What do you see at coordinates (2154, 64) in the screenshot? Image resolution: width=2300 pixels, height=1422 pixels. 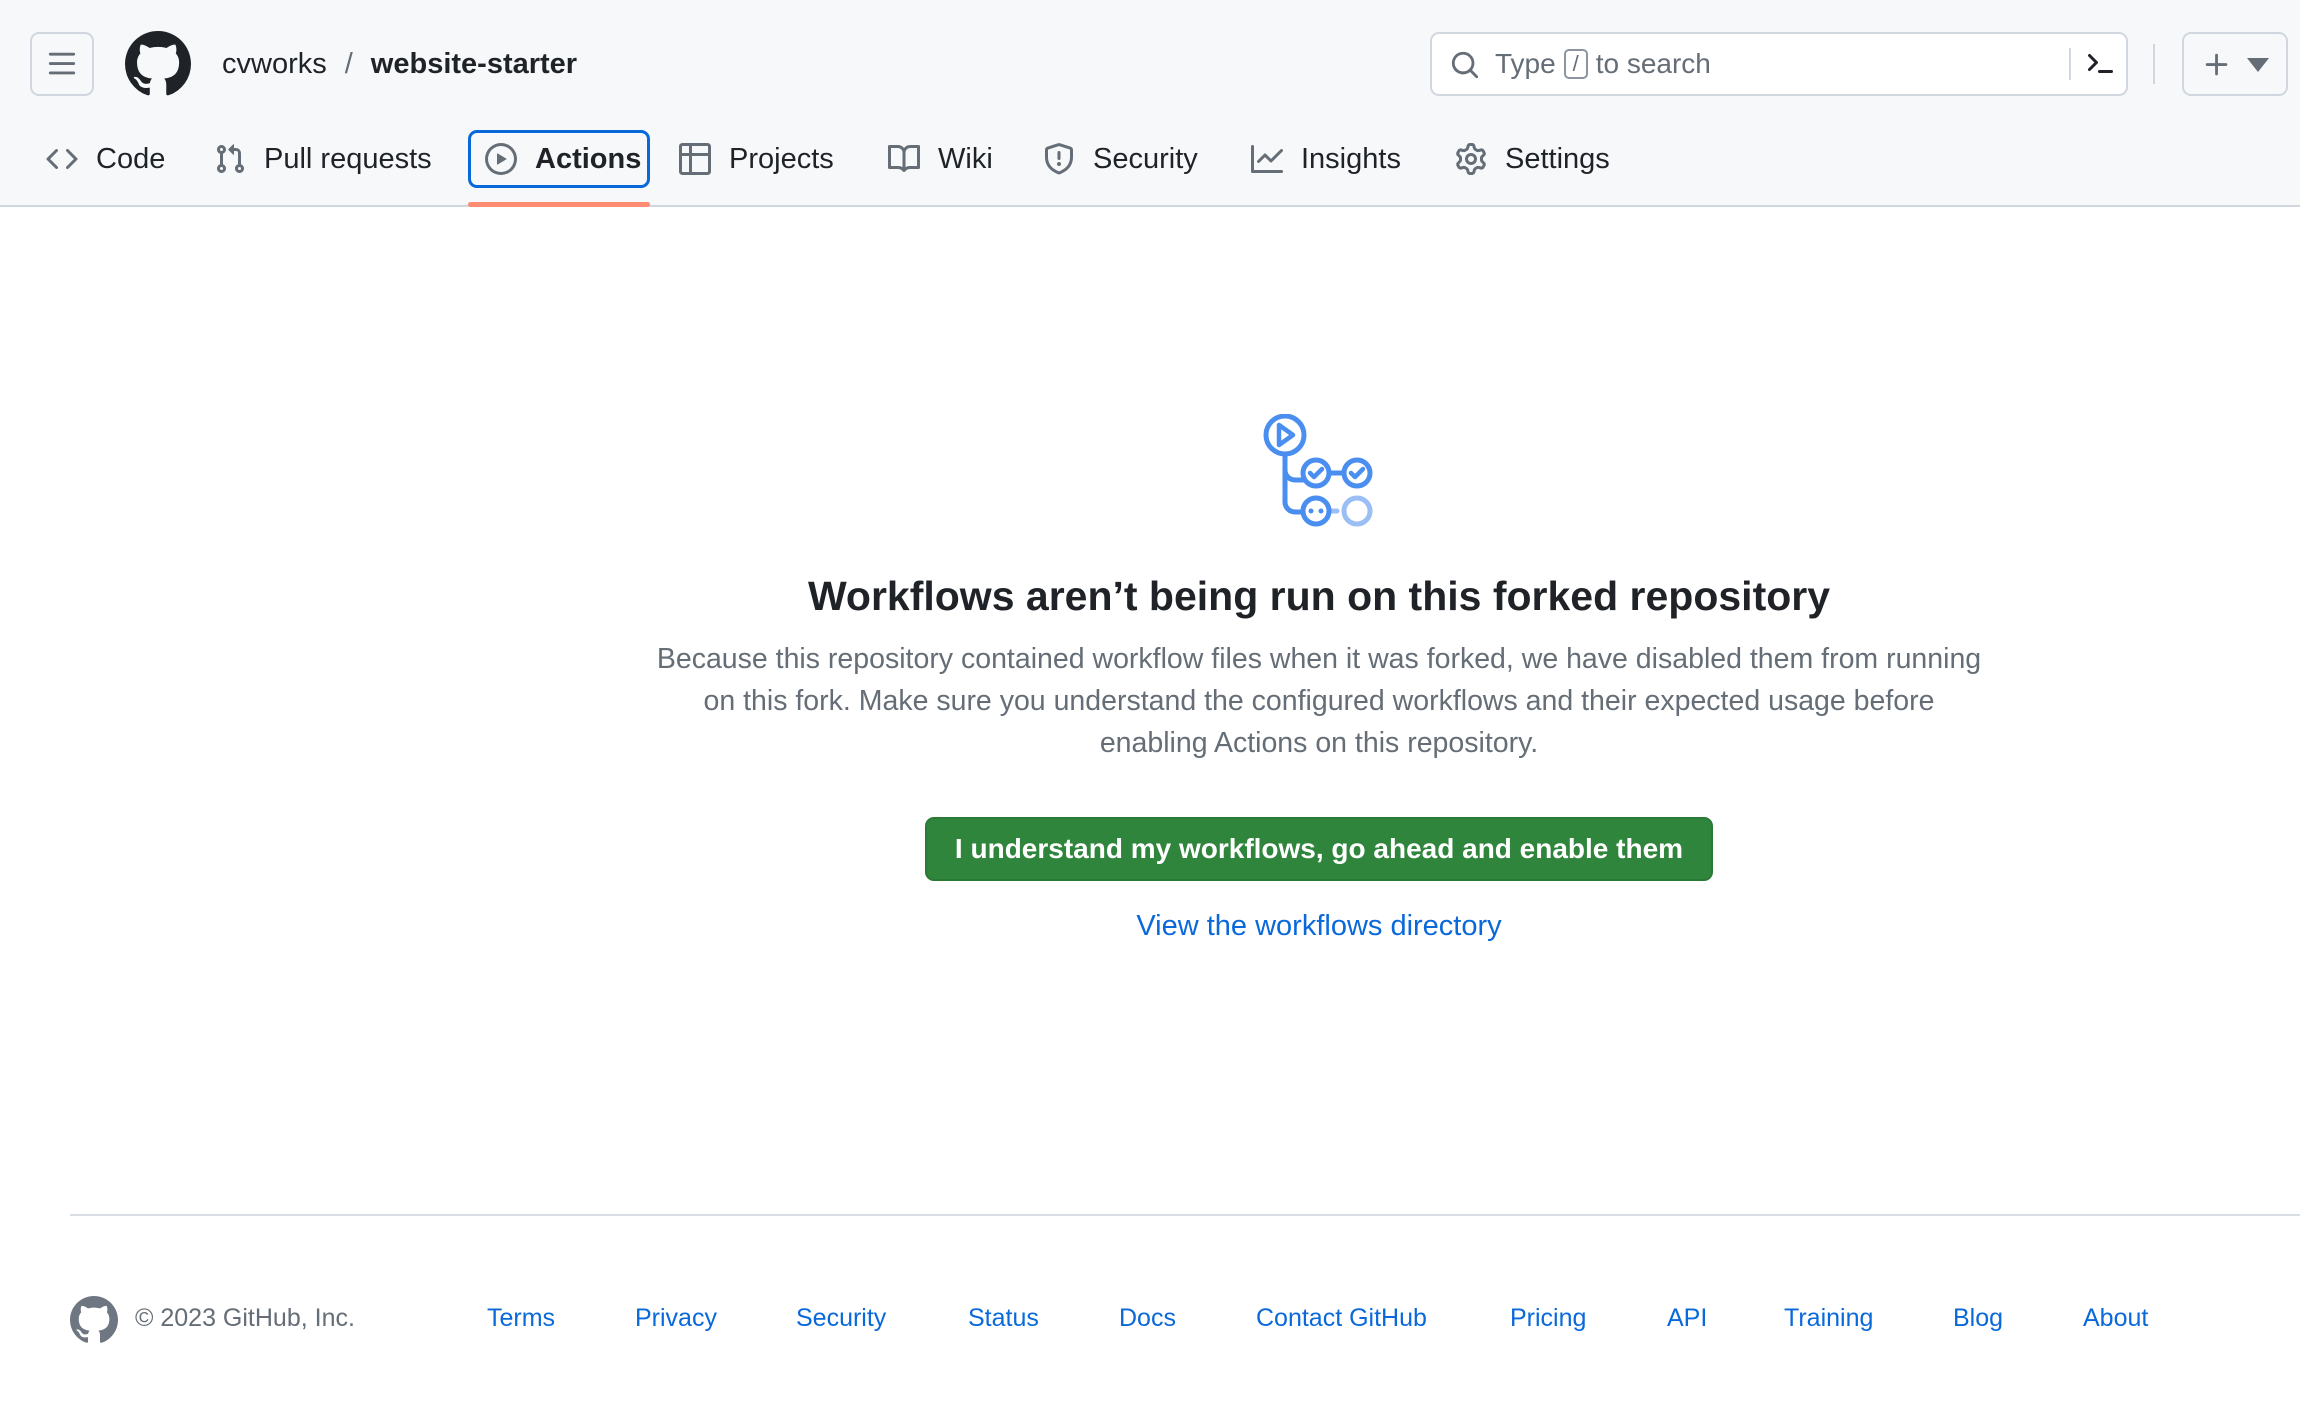 I see `header-divider` at bounding box center [2154, 64].